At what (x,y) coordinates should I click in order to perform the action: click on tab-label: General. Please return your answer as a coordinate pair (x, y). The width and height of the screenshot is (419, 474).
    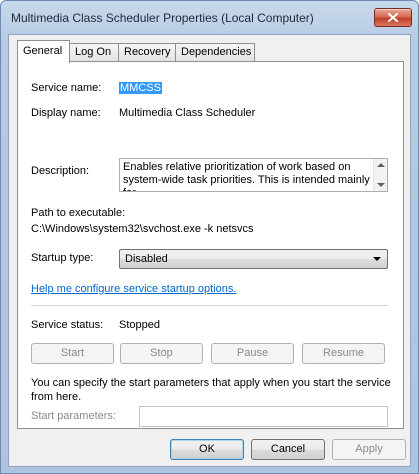
    Looking at the image, I should click on (43, 51).